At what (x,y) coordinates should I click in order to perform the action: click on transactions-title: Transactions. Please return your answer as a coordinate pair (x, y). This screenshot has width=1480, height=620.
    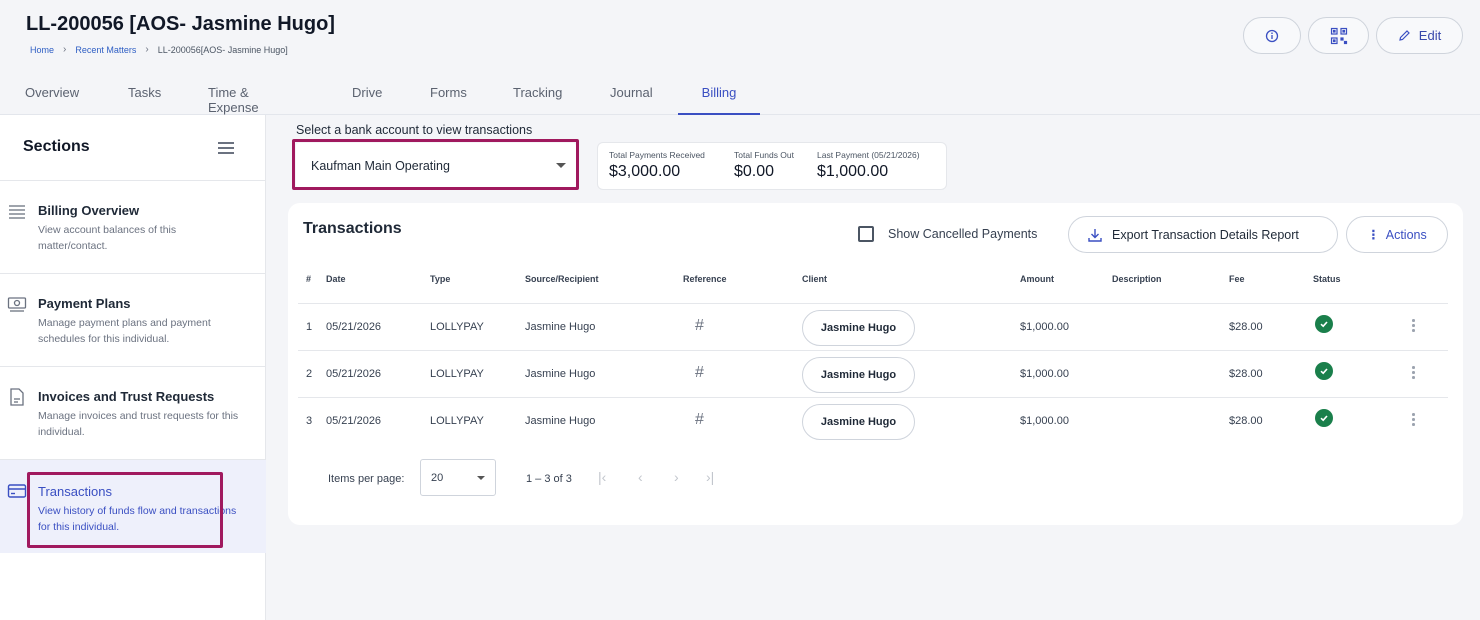
    Looking at the image, I should click on (352, 228).